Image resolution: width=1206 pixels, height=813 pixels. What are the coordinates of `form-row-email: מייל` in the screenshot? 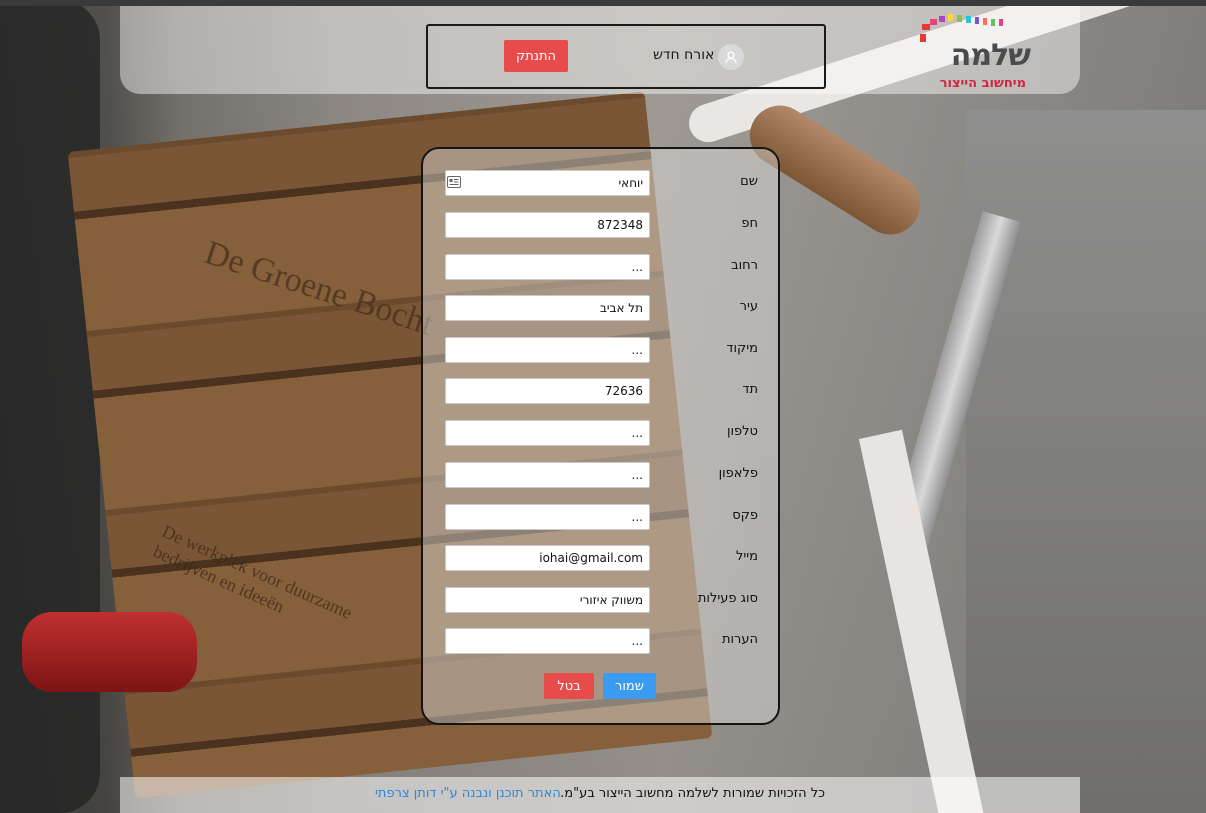 It's located at (600, 560).